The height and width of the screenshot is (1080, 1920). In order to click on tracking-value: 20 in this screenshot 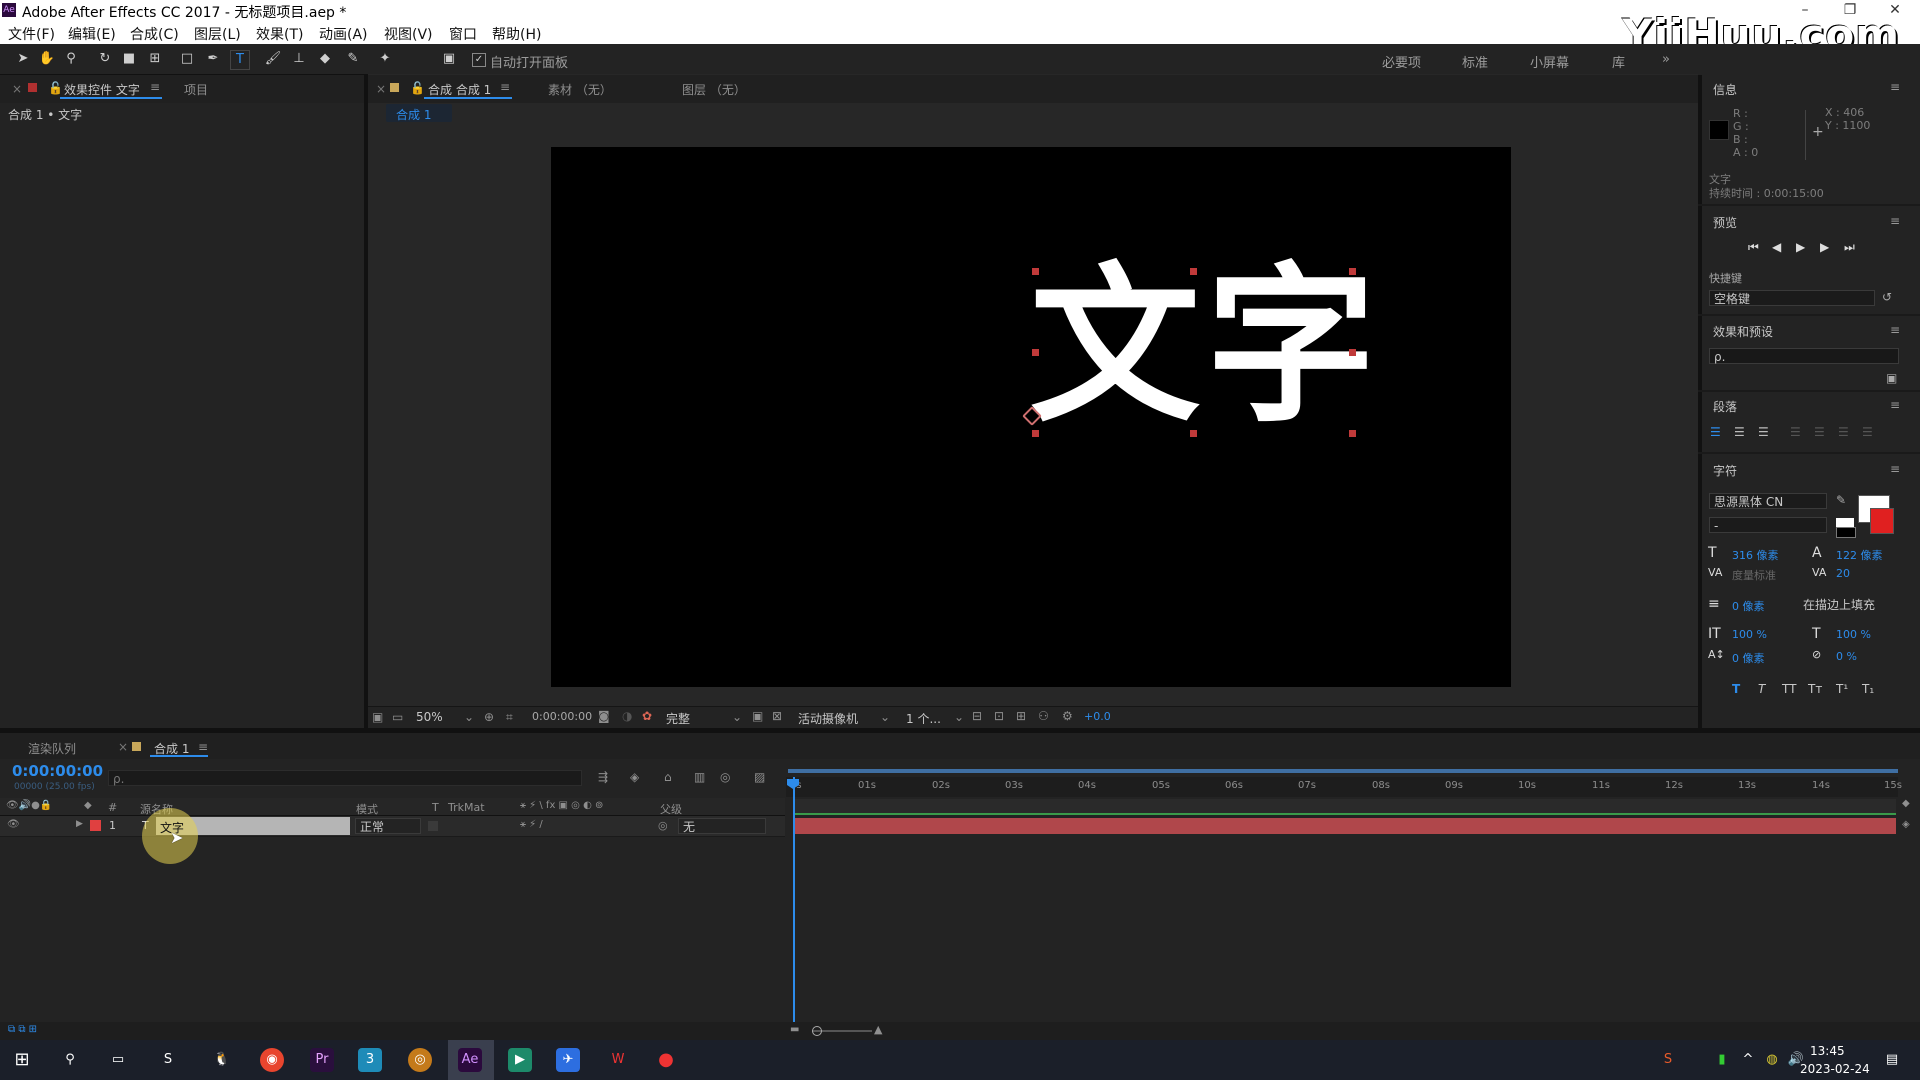, I will do `click(1843, 573)`.